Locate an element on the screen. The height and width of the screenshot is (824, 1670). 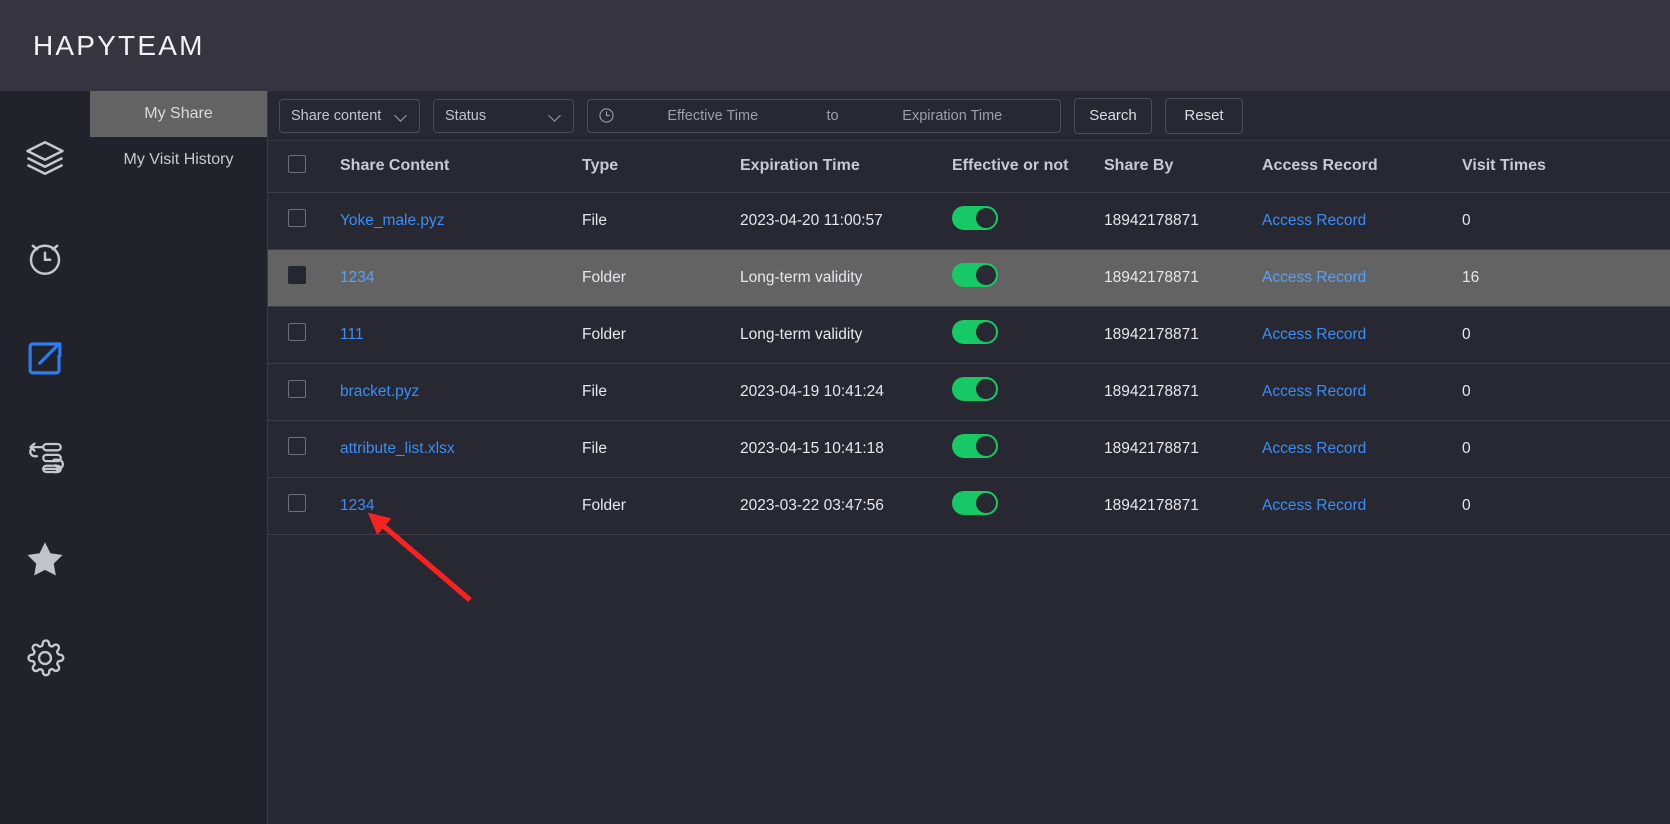
share-content-link: 111 is located at coordinates (352, 334).